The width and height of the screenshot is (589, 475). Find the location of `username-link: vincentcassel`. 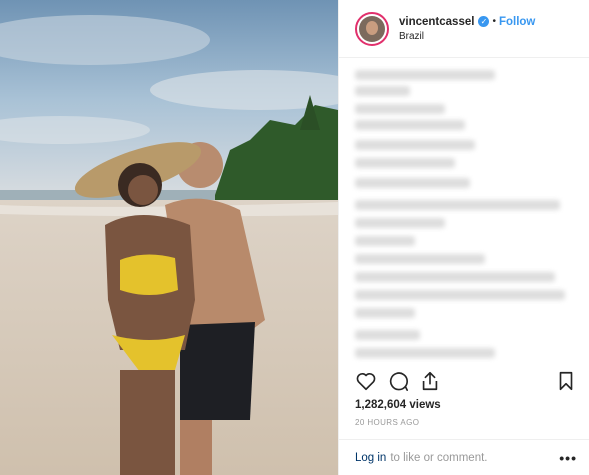

username-link: vincentcassel is located at coordinates (436, 22).